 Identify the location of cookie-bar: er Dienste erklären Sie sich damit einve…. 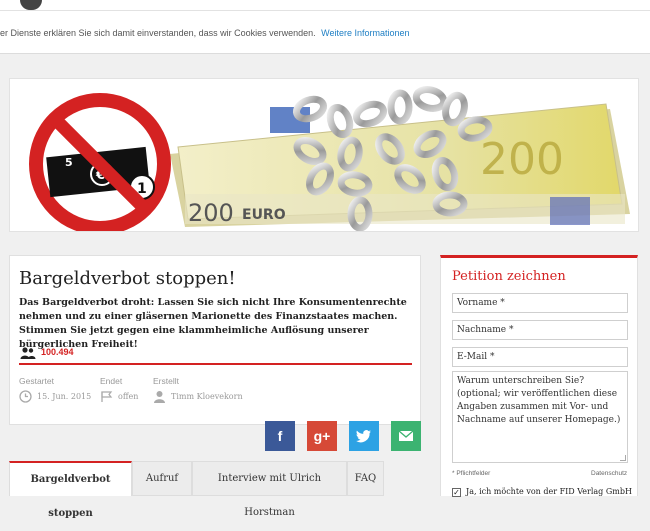
(325, 27).